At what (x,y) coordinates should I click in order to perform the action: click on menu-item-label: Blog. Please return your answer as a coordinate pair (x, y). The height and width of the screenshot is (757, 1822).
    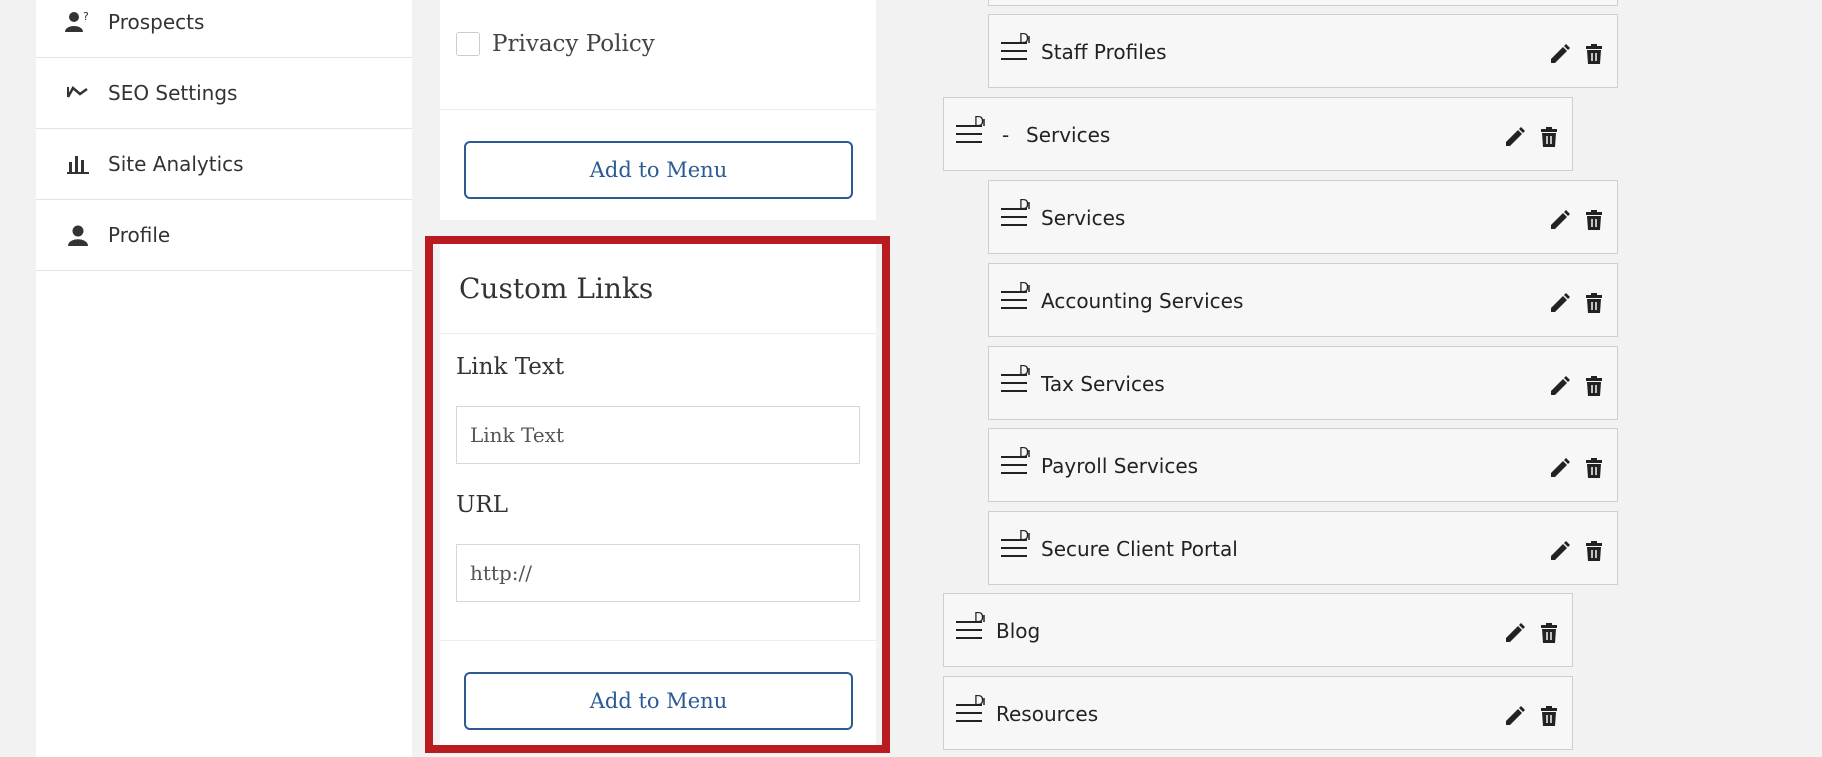
    Looking at the image, I should click on (1018, 631).